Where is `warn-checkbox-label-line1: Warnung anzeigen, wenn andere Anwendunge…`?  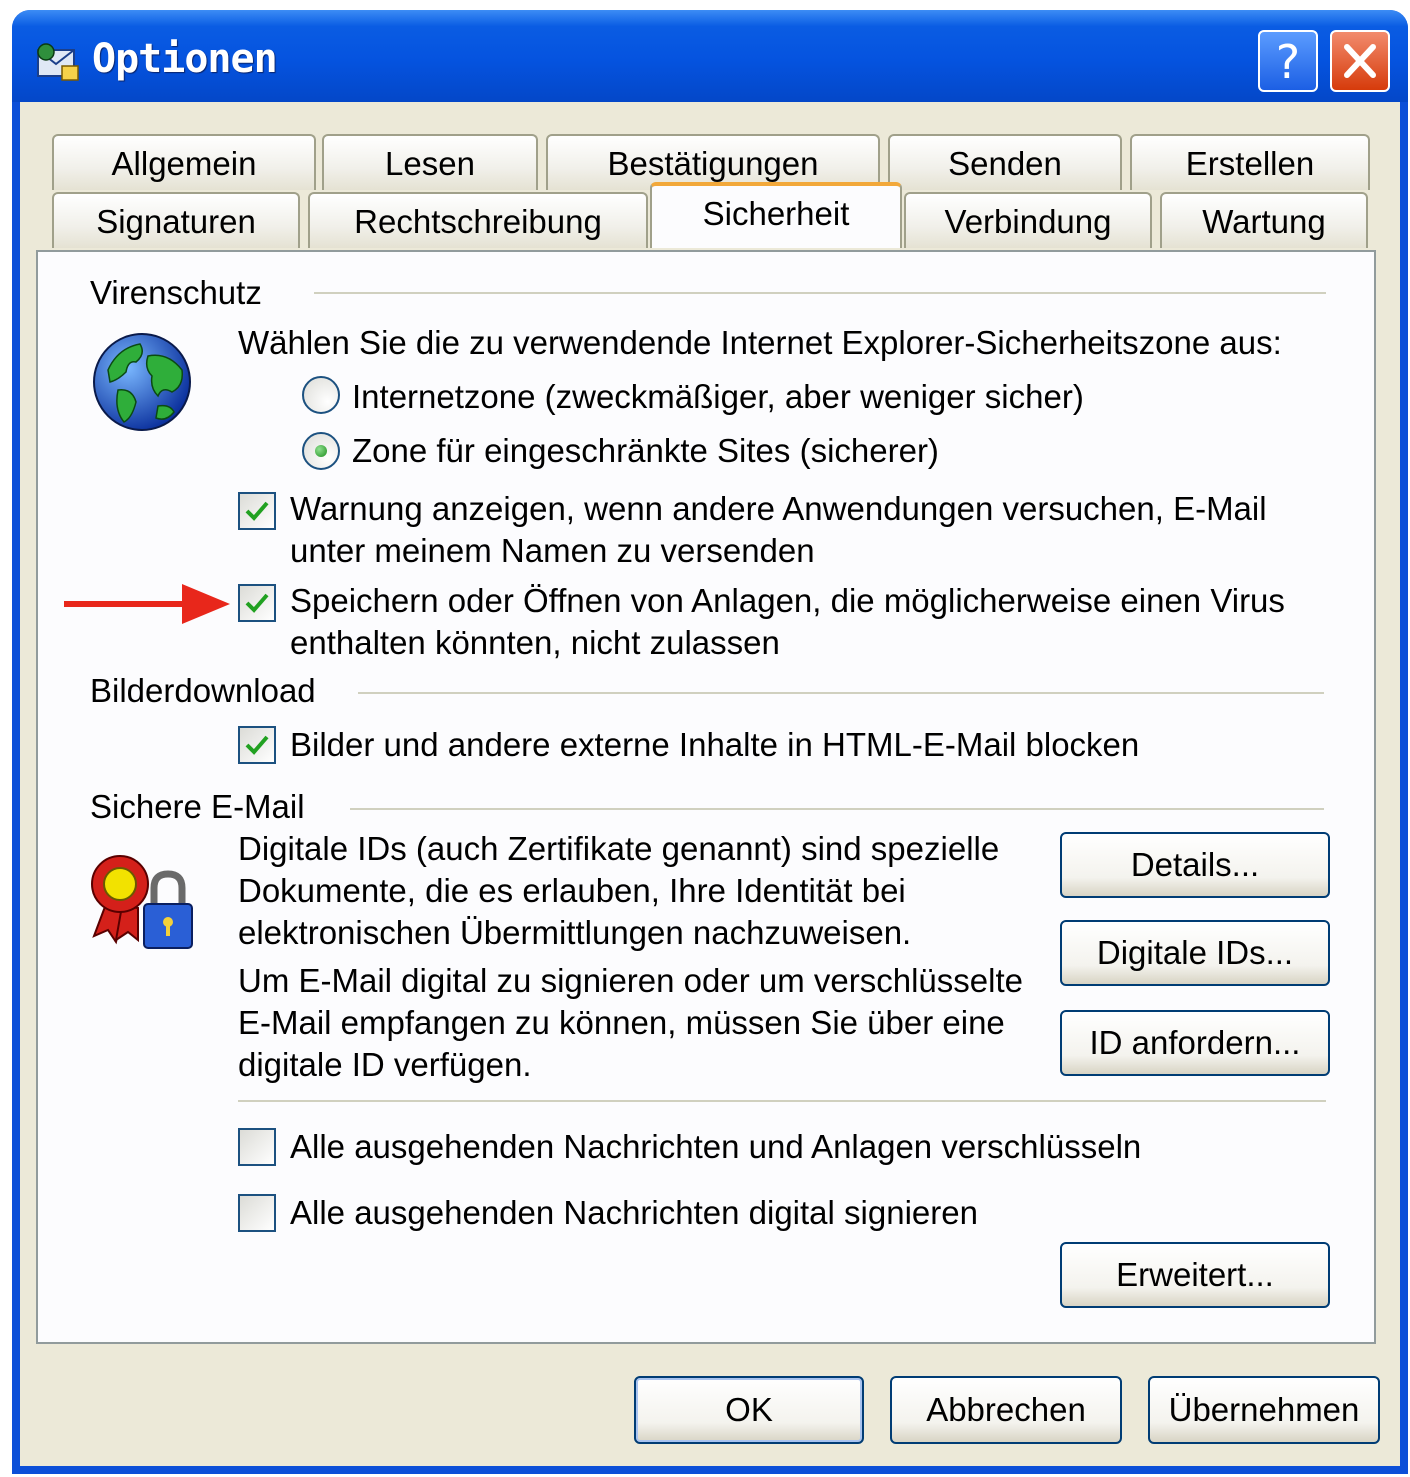
warn-checkbox-label-line1: Warnung anzeigen, wenn andere Anwendunge… is located at coordinates (778, 508).